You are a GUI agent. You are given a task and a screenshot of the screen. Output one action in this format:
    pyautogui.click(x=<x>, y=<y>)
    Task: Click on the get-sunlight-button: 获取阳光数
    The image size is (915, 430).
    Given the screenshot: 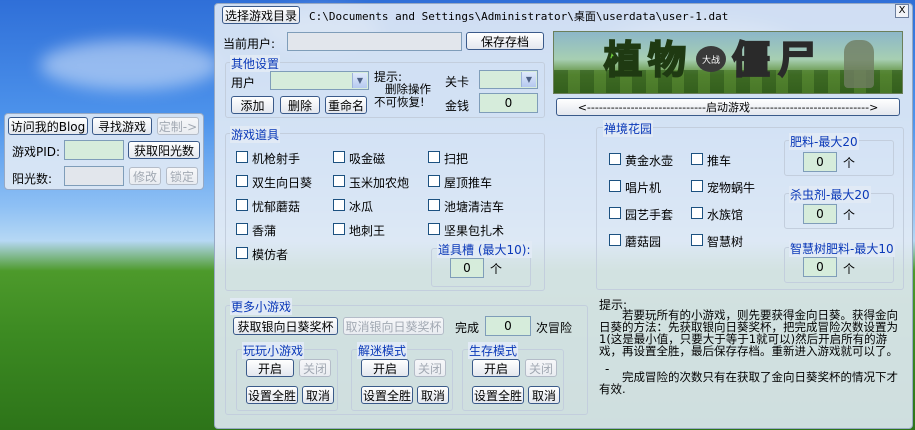 What is the action you would take?
    pyautogui.click(x=164, y=150)
    